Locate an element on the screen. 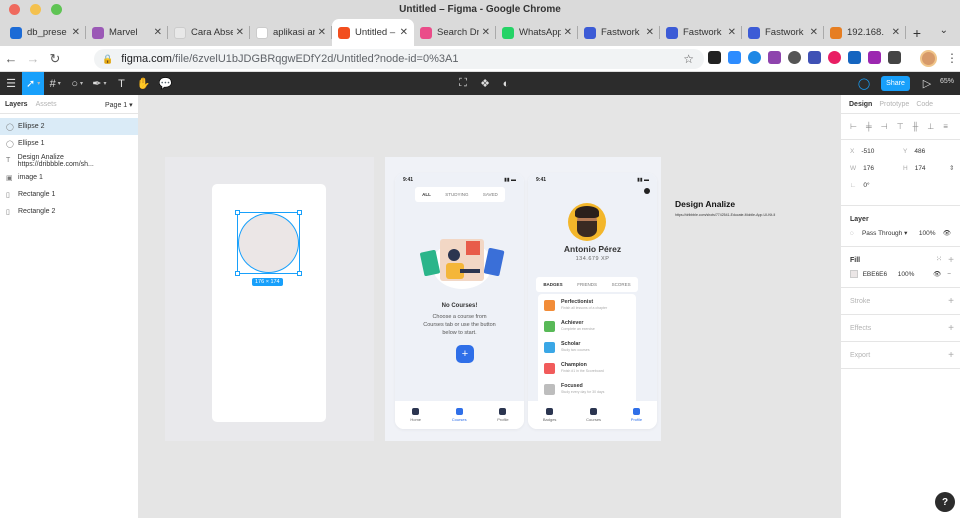 This screenshot has height=518, width=960. page-selector: Page 1 ▾ is located at coordinates (119, 105).